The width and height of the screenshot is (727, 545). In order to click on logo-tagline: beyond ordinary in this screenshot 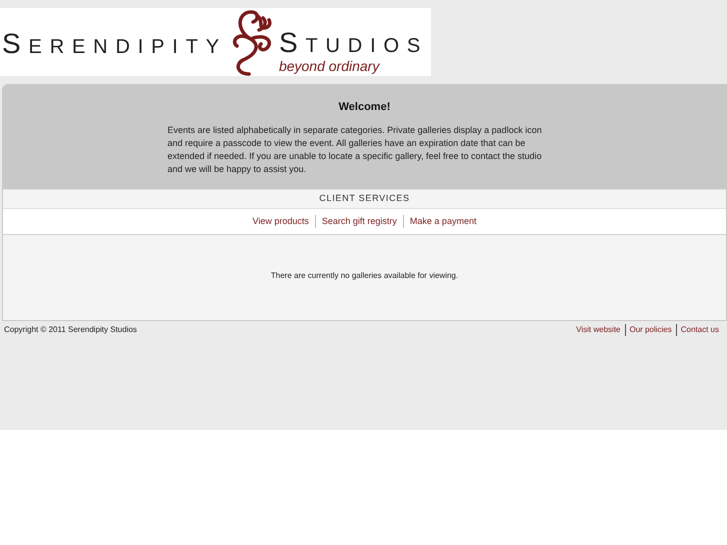, I will do `click(329, 66)`.